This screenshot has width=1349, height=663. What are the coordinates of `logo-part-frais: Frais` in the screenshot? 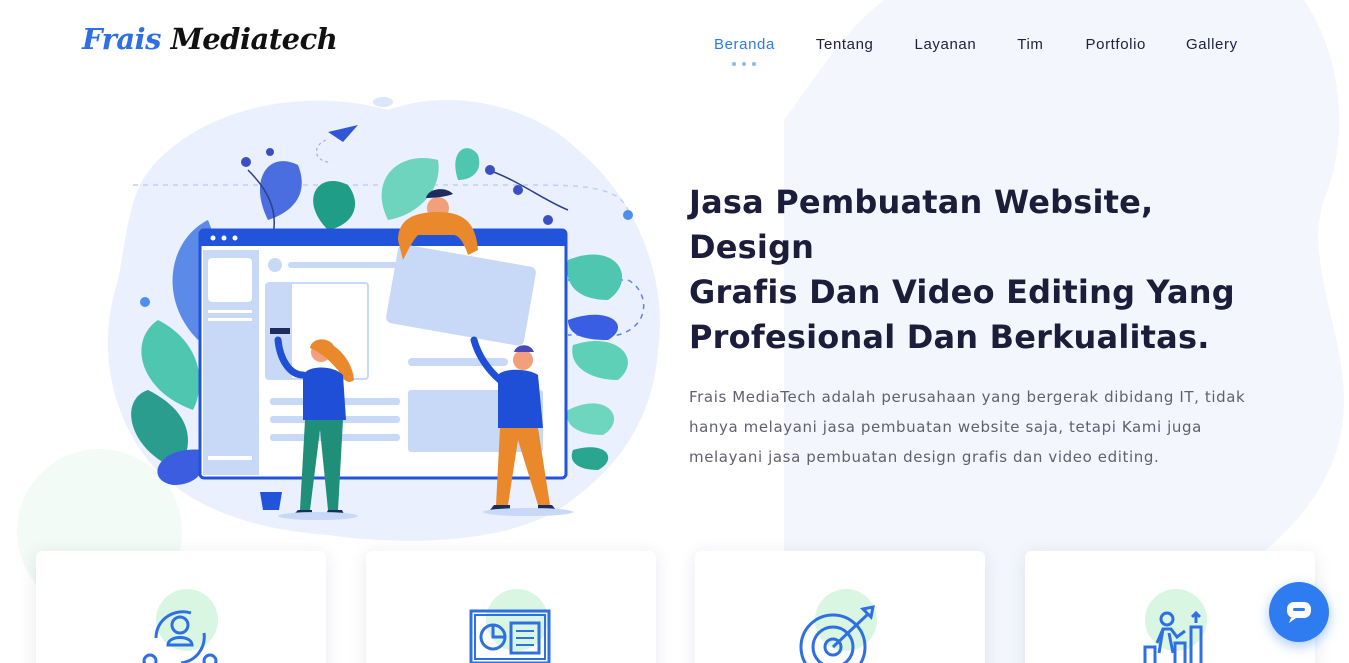 It's located at (122, 39).